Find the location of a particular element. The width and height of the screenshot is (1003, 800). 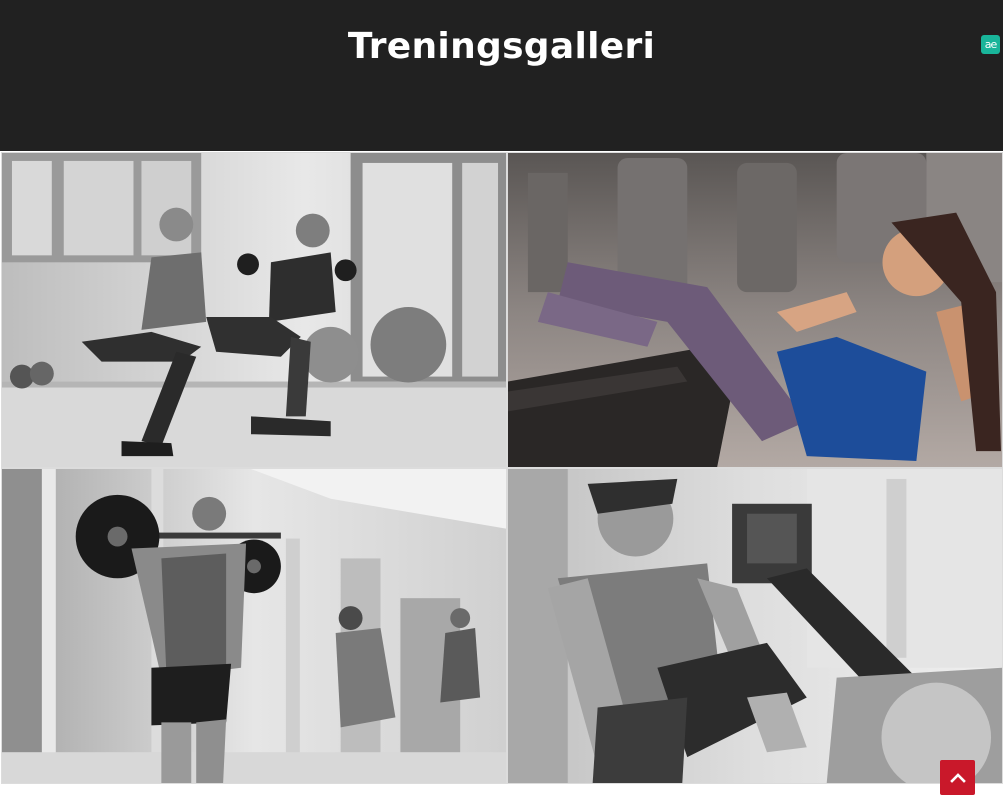

scroll-to-top-button is located at coordinates (957, 777).